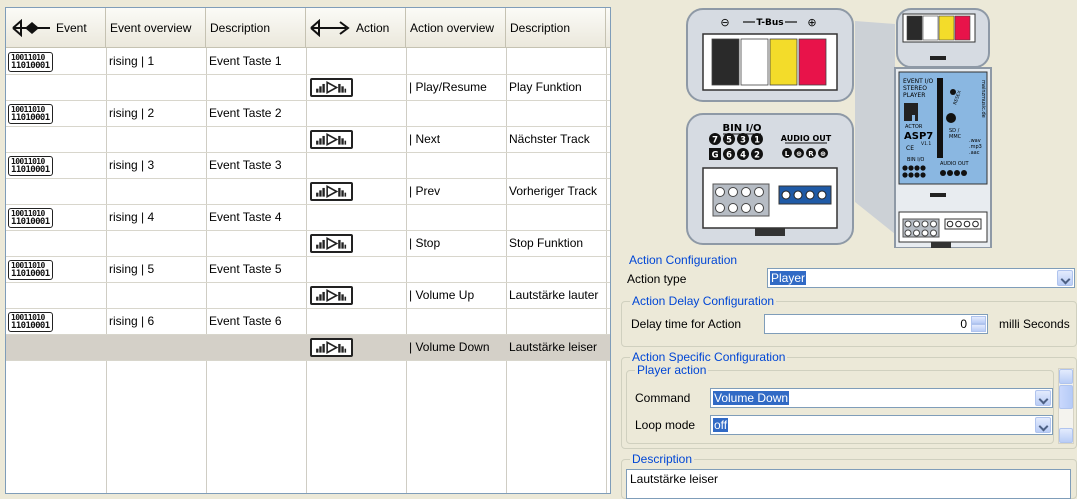  I want to click on loop-mode-select: off, so click(881, 425).